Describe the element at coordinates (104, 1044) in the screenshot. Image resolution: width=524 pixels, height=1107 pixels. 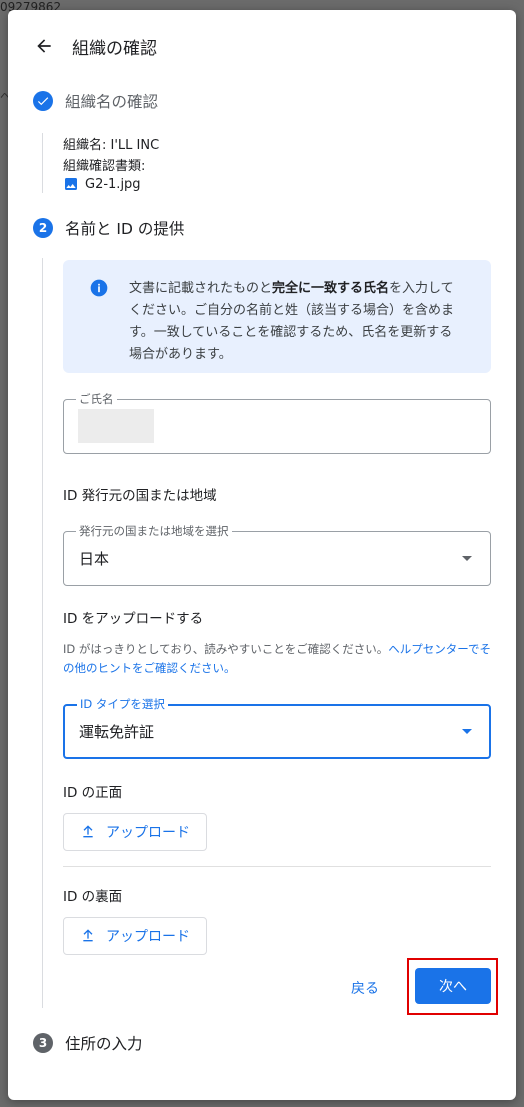
I see `step-3-title: 住所の入力` at that location.